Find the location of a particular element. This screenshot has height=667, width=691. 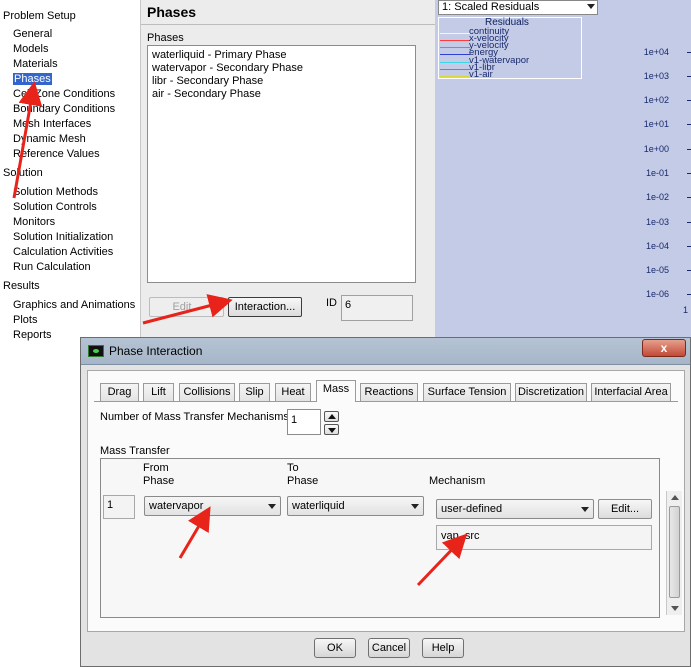

tab-surface-tension: Surface Tension is located at coordinates (467, 392).